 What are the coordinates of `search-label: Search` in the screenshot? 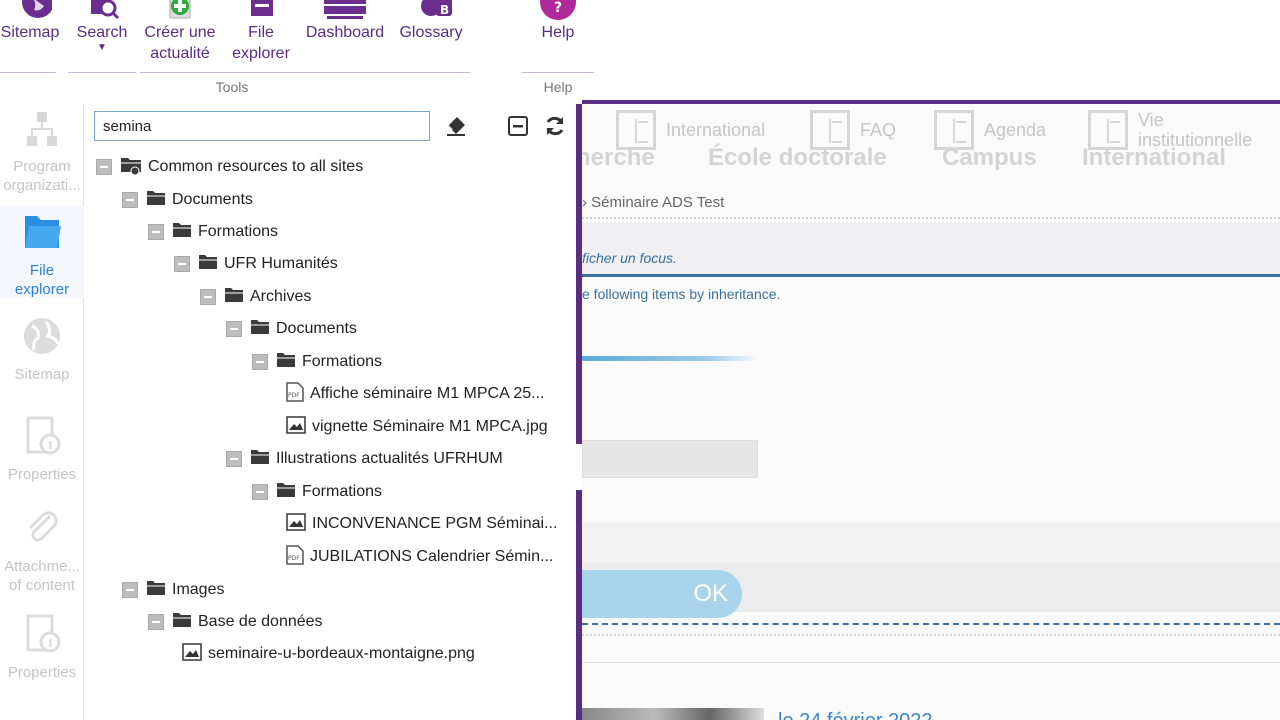 It's located at (102, 32).